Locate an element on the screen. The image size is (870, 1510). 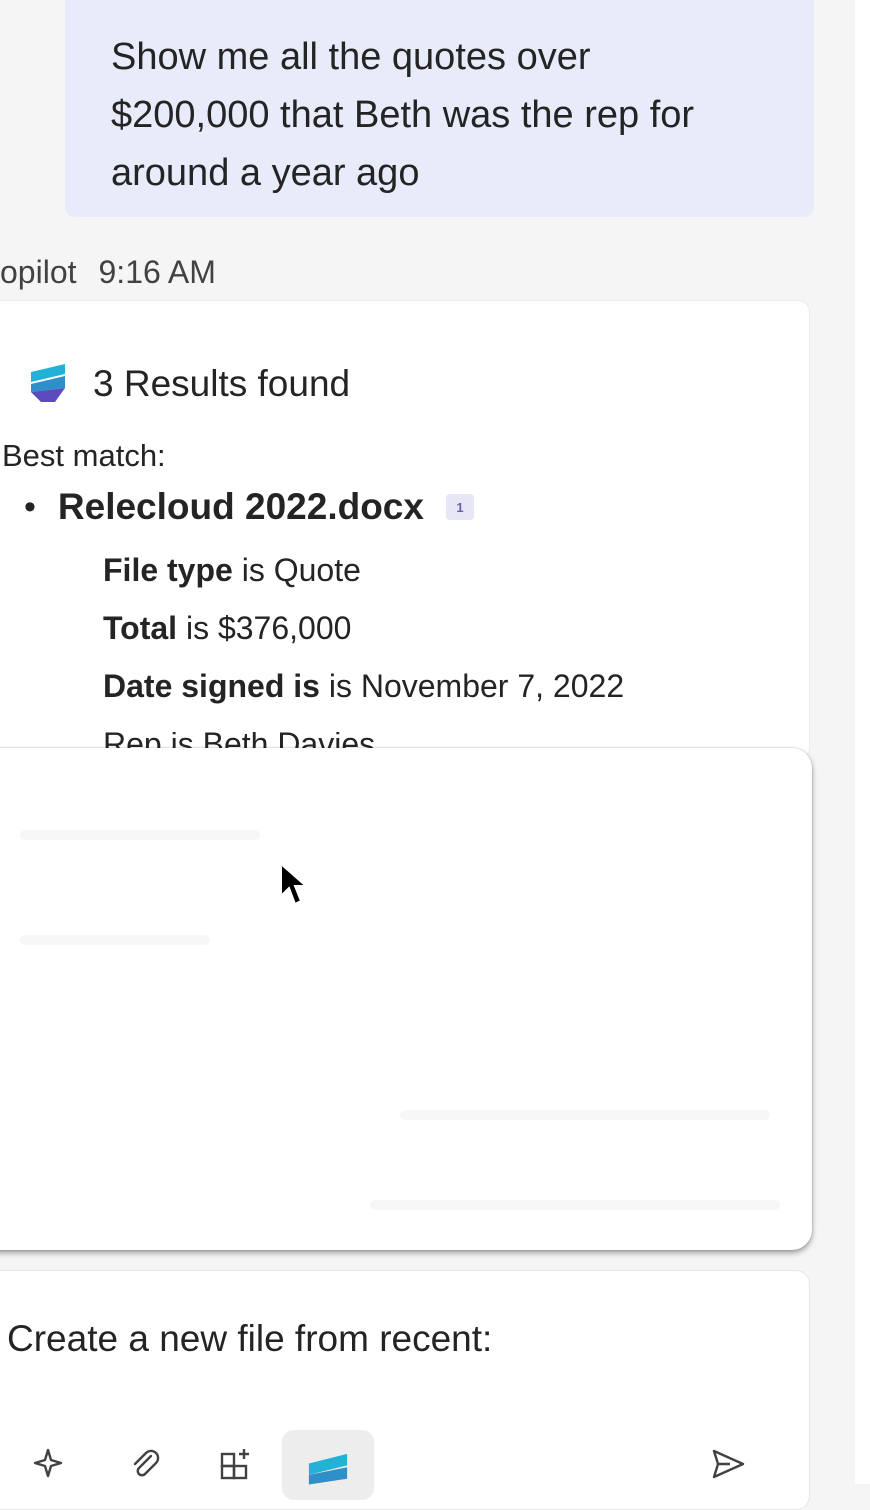
composer-input: Create a new file from recent: is located at coordinates (249, 1339).